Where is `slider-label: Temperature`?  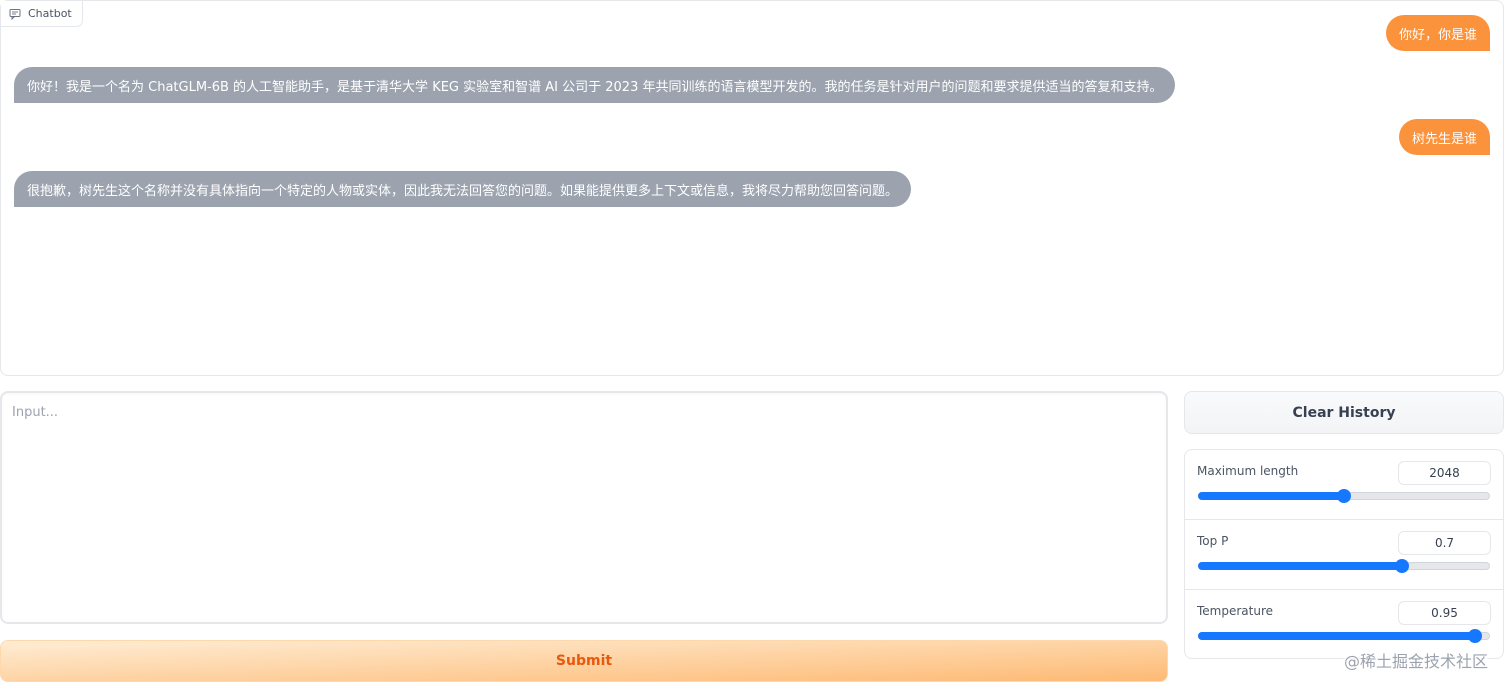 slider-label: Temperature is located at coordinates (1235, 611).